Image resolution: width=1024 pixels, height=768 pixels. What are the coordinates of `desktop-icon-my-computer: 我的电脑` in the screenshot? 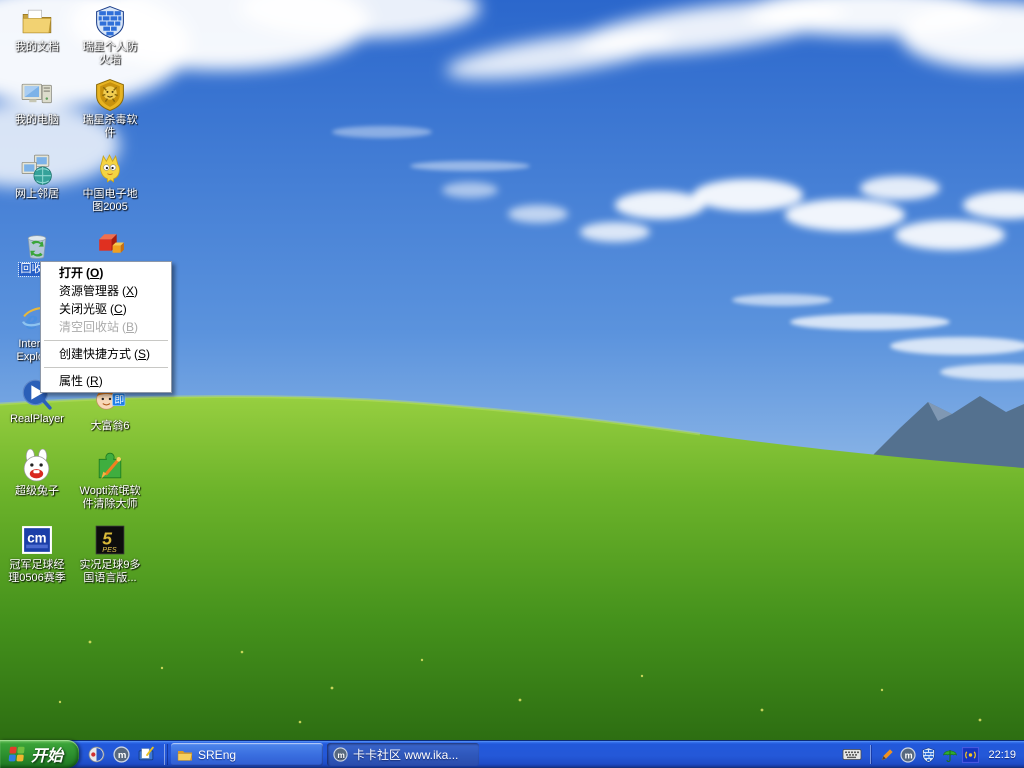 It's located at (37, 102).